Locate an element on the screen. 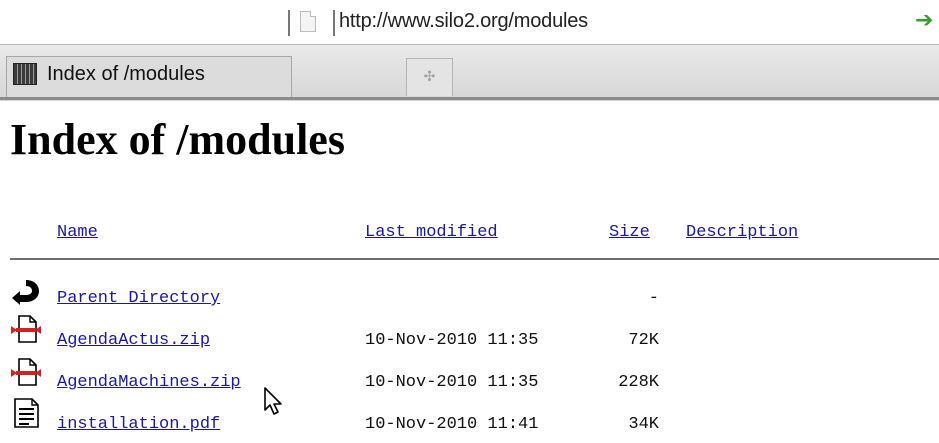  document-icon is located at coordinates (26, 413).